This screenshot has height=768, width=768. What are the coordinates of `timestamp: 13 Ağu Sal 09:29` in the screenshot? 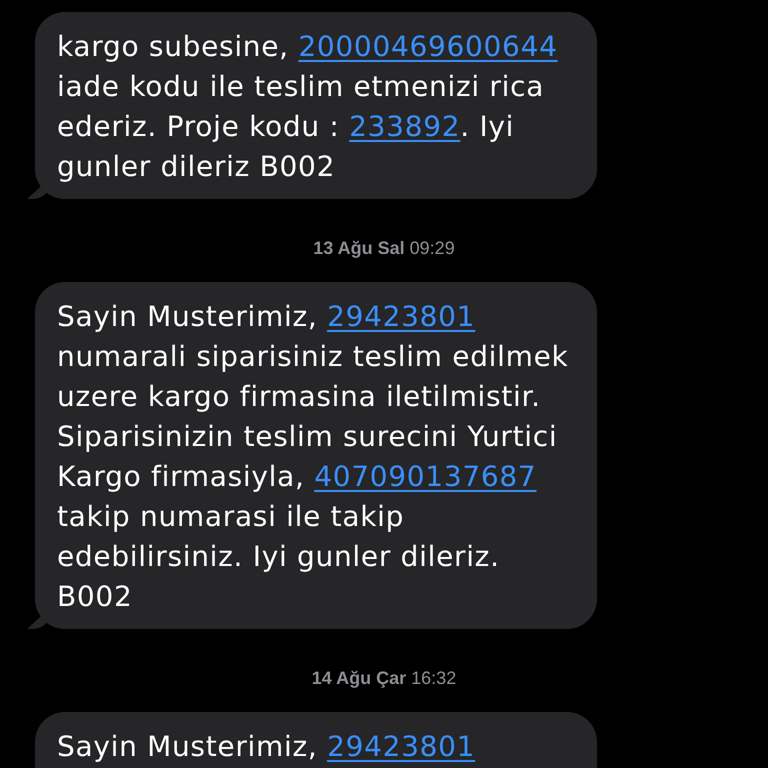 It's located at (384, 248).